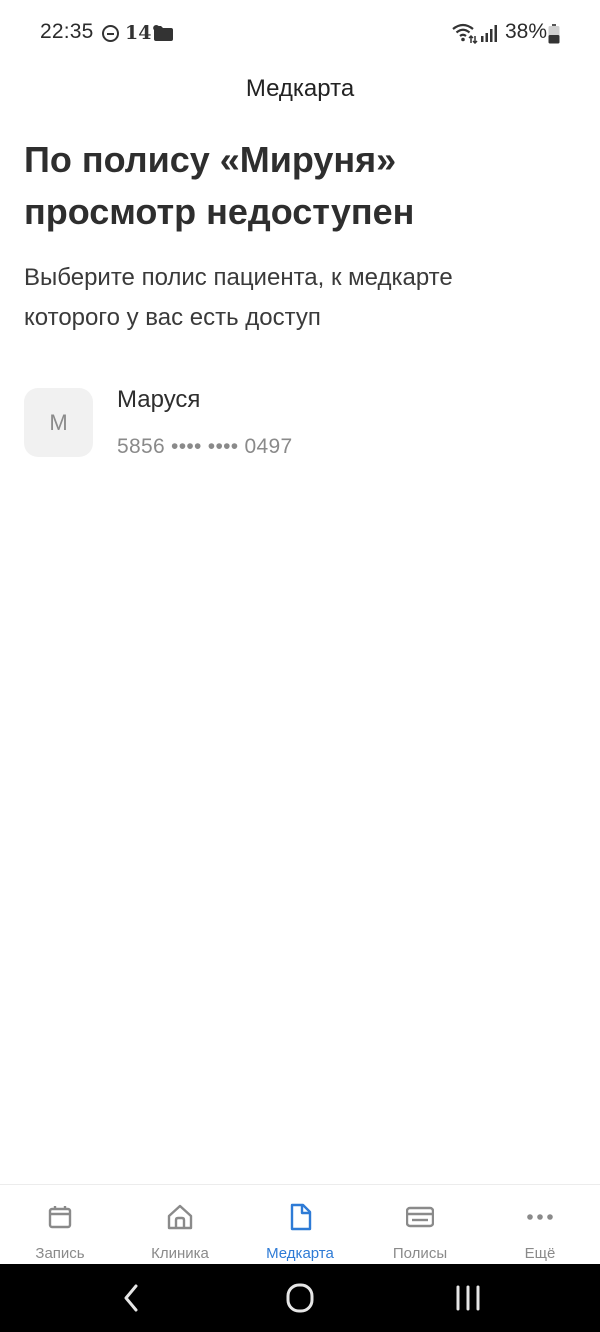  I want to click on status-time: 22:35, so click(67, 31).